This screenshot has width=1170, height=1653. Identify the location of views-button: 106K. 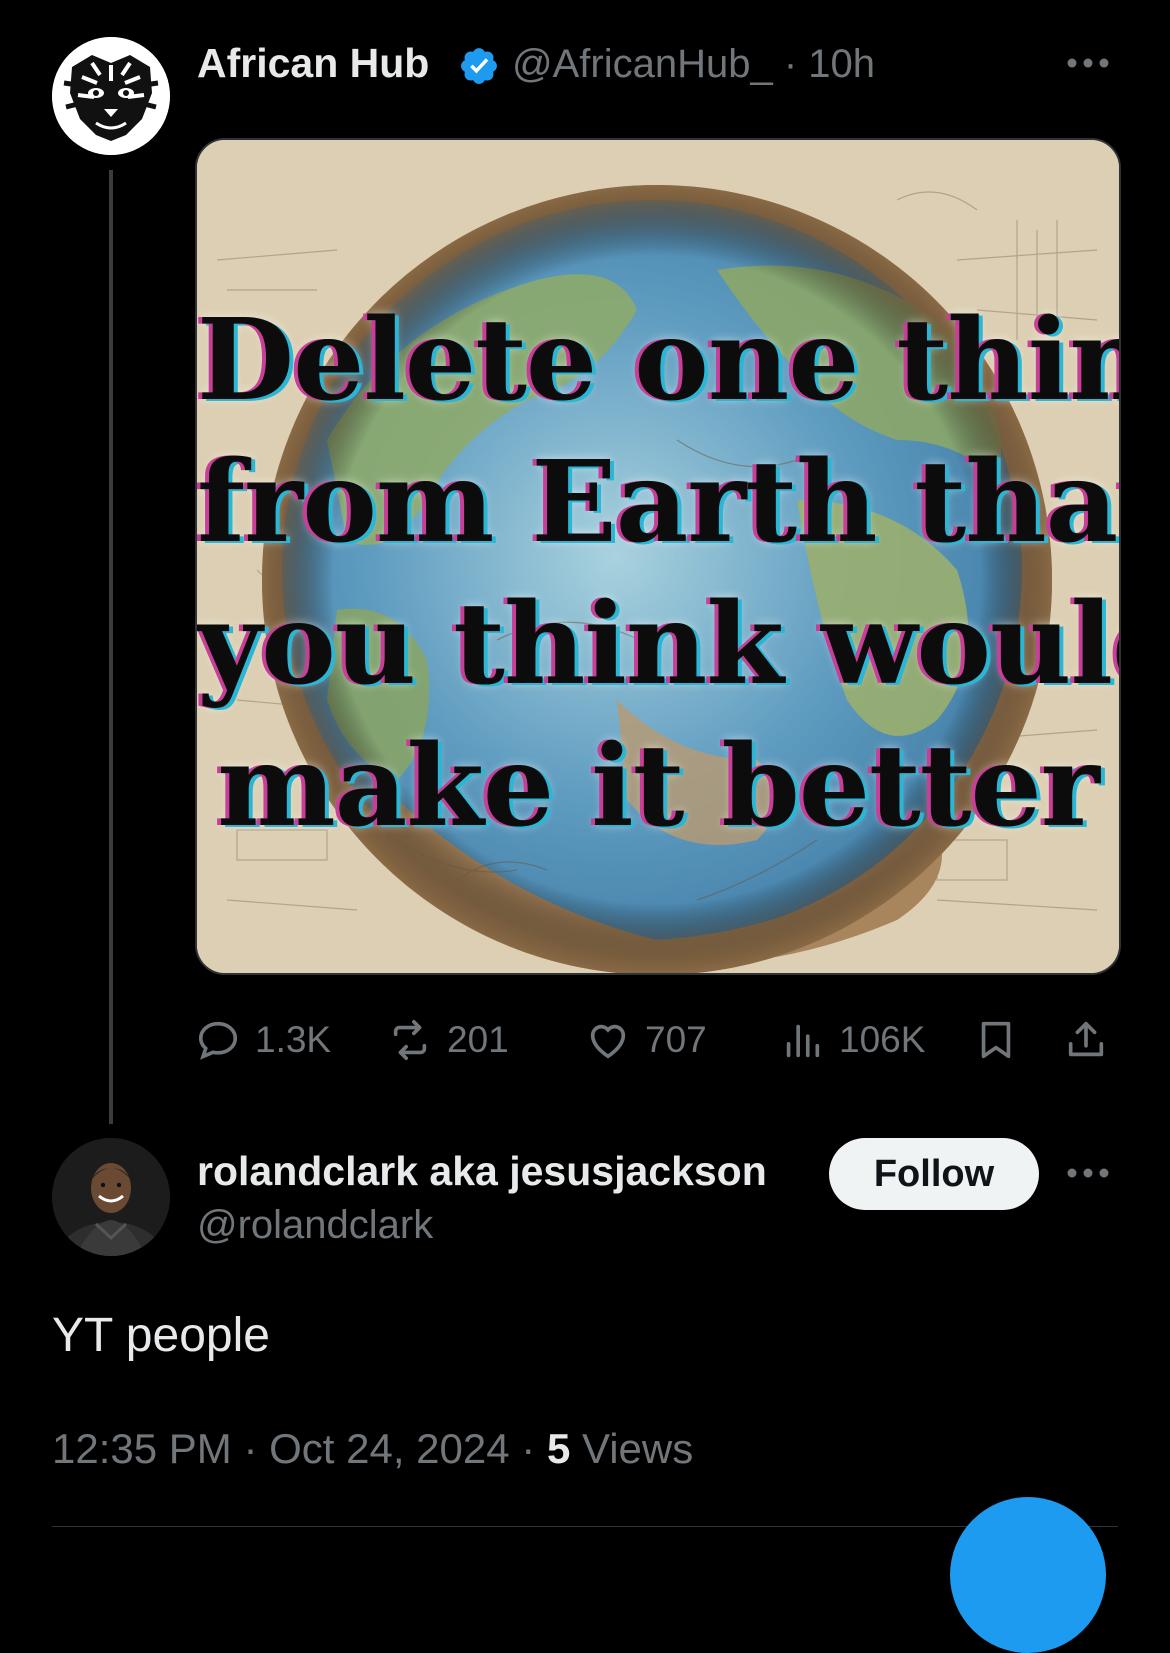
(852, 1040).